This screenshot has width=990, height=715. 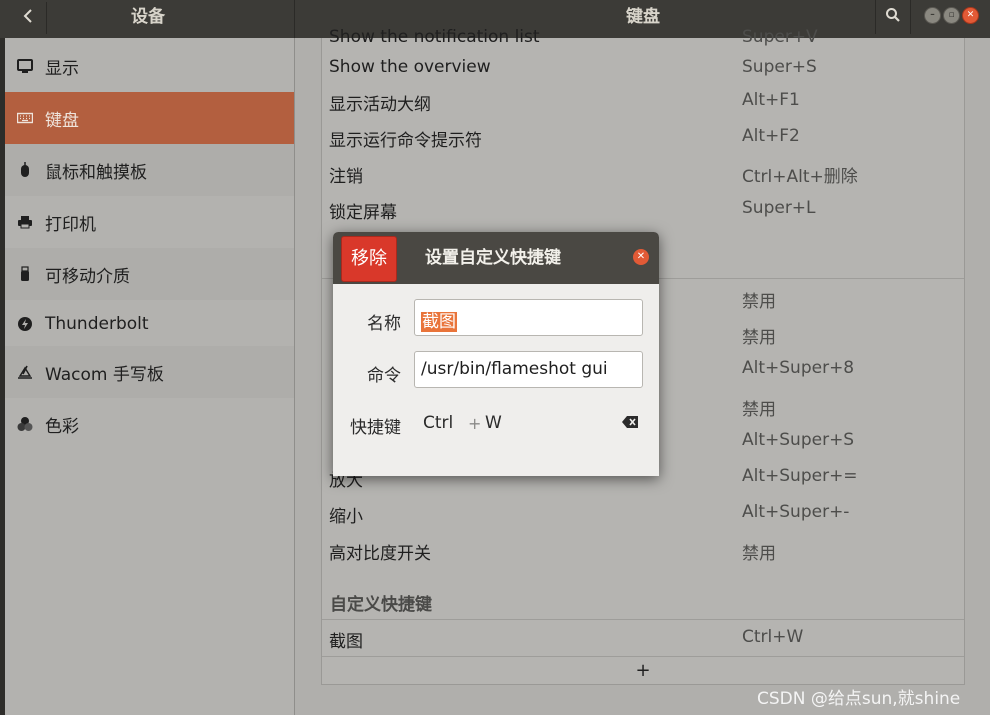 I want to click on dialog-header: 移除 设置自定义快捷键 ✕, so click(x=496, y=258).